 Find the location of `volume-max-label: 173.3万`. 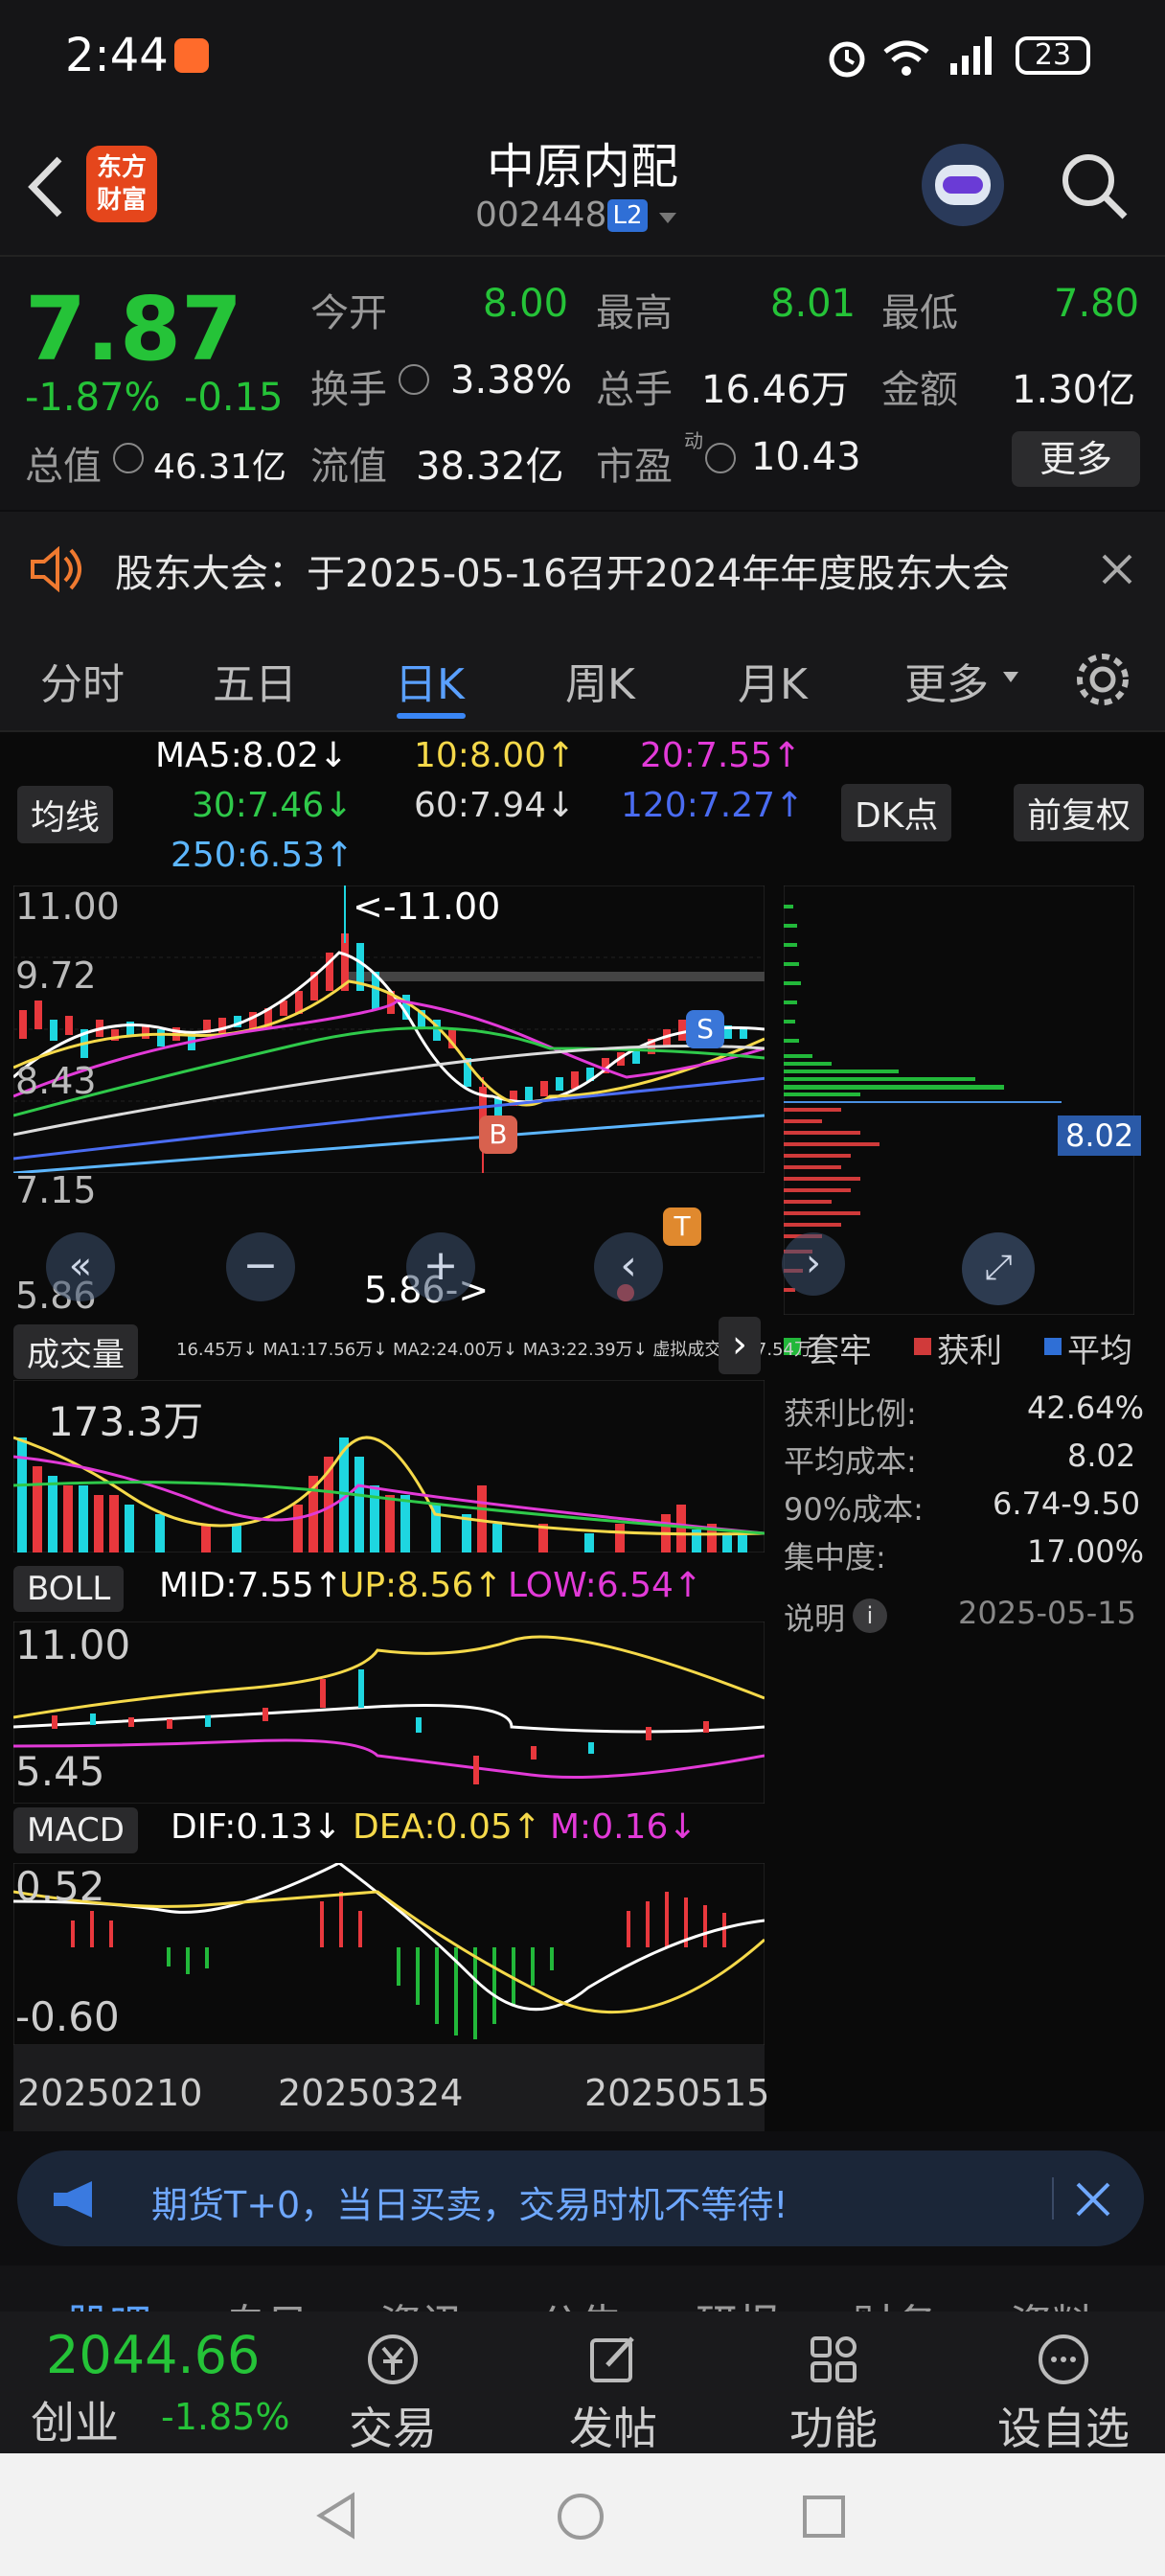

volume-max-label: 173.3万 is located at coordinates (126, 1421).